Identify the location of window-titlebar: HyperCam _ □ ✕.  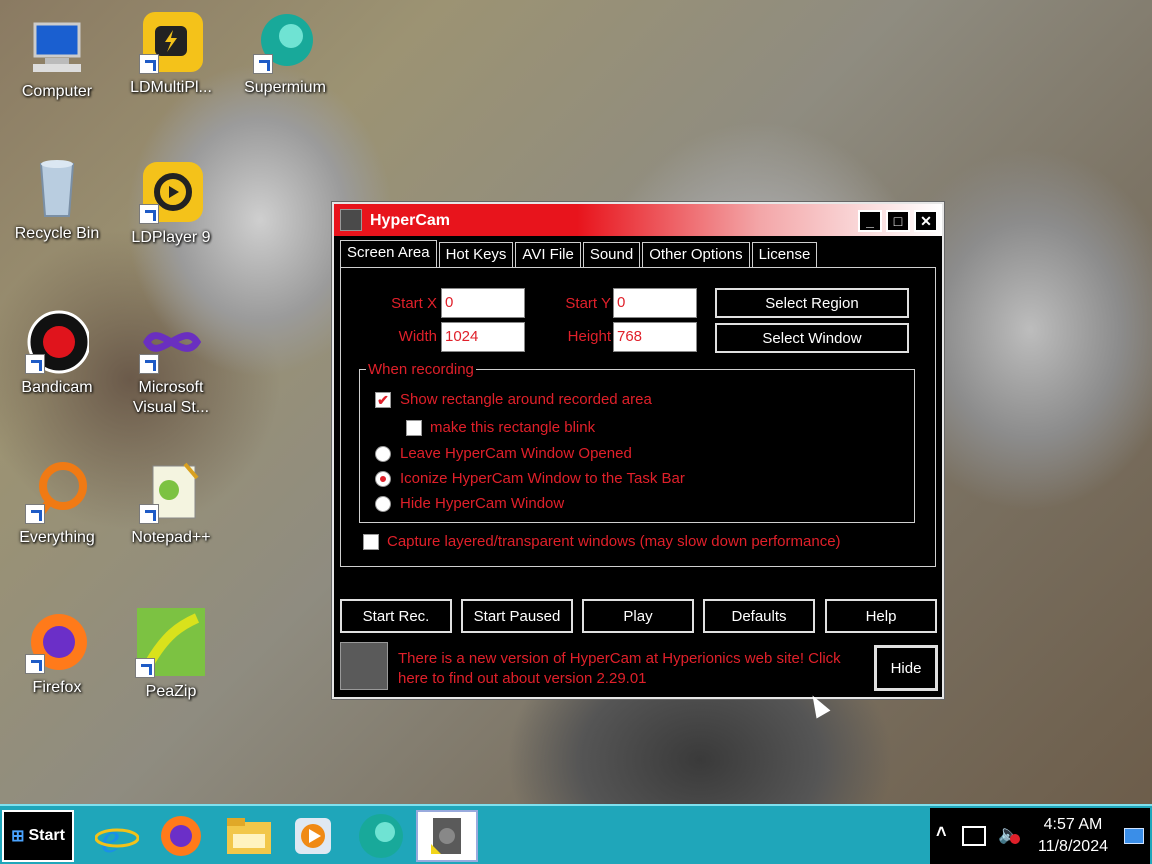
(638, 220).